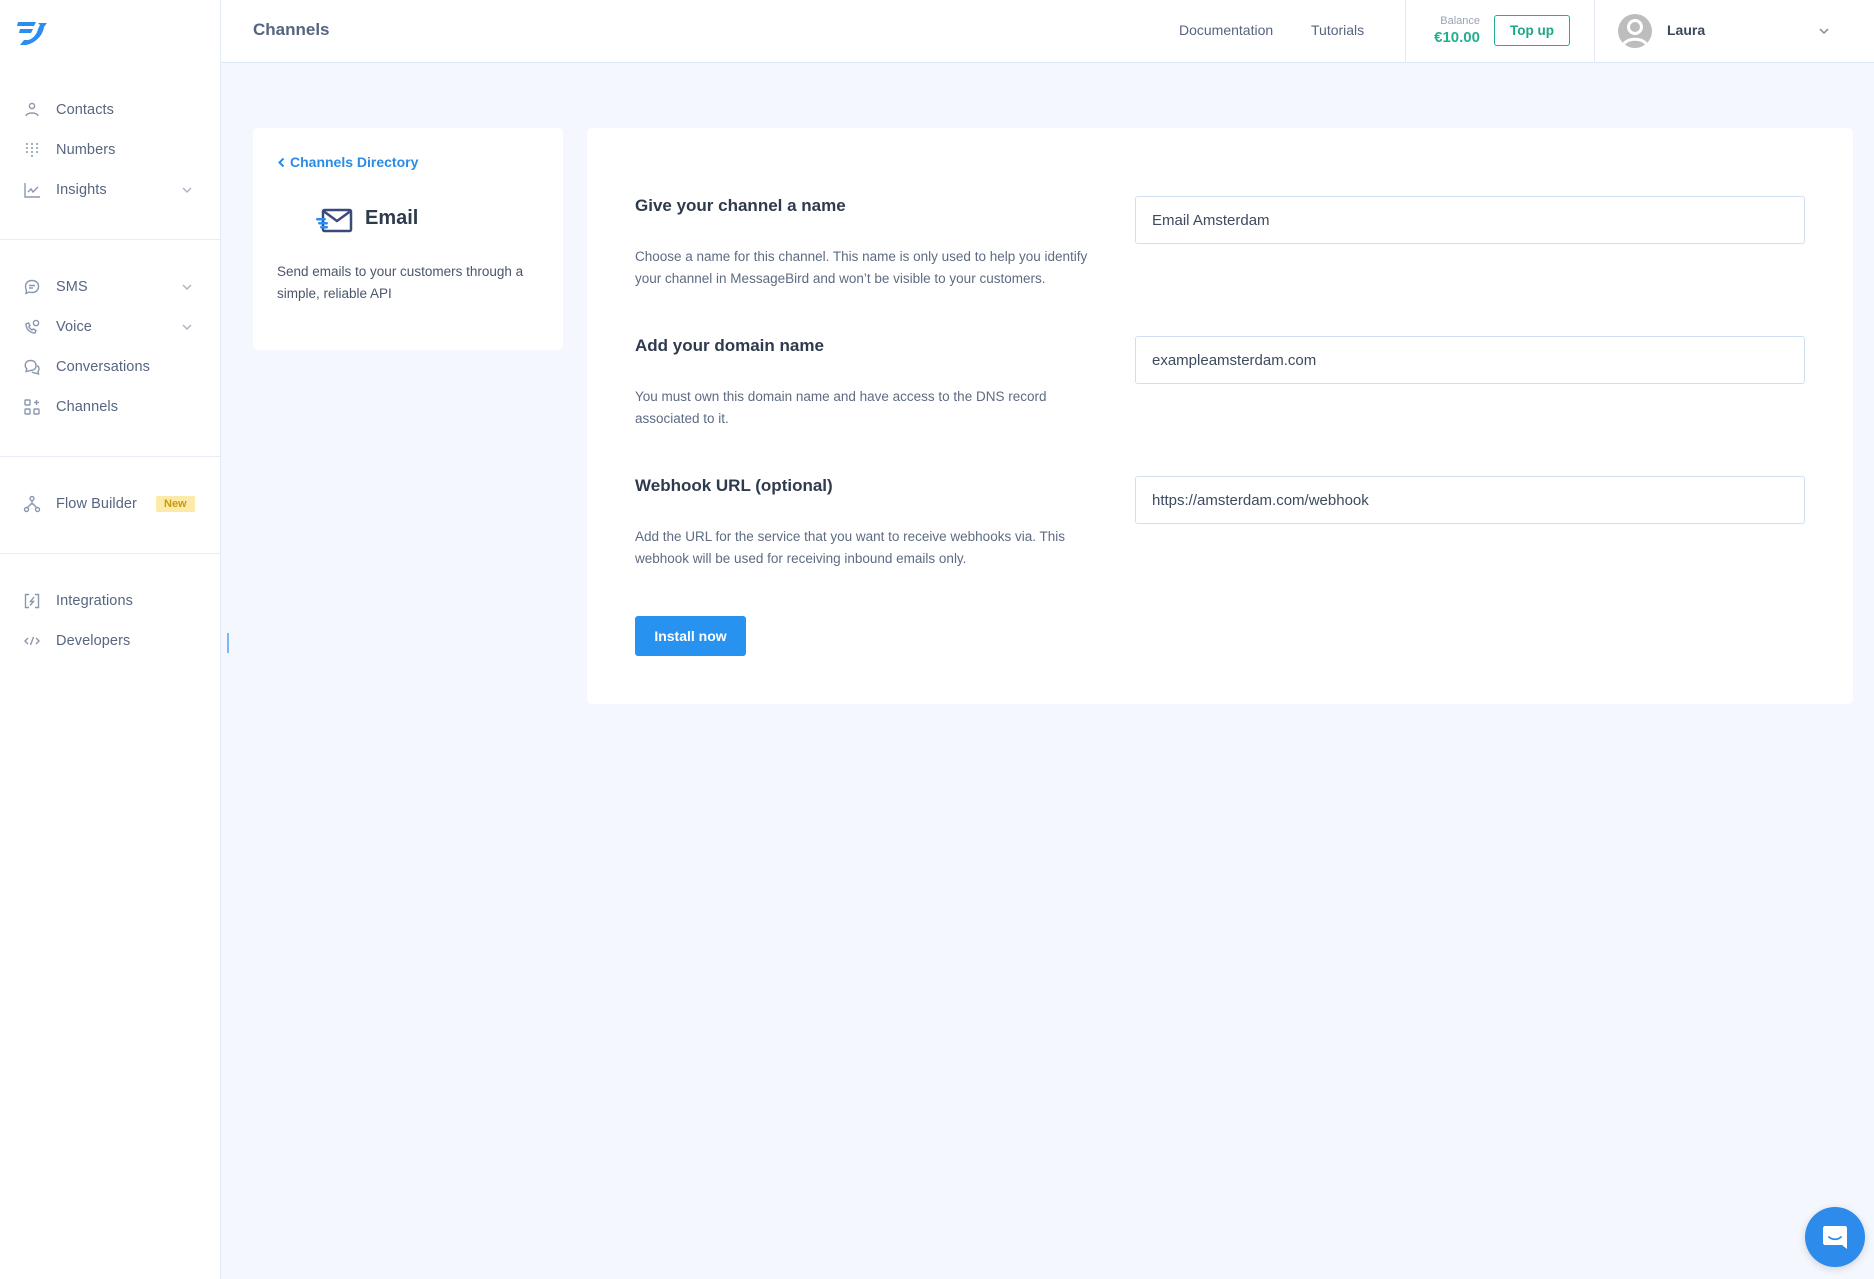  What do you see at coordinates (72, 287) in the screenshot?
I see `sidebar-item-label: SMS` at bounding box center [72, 287].